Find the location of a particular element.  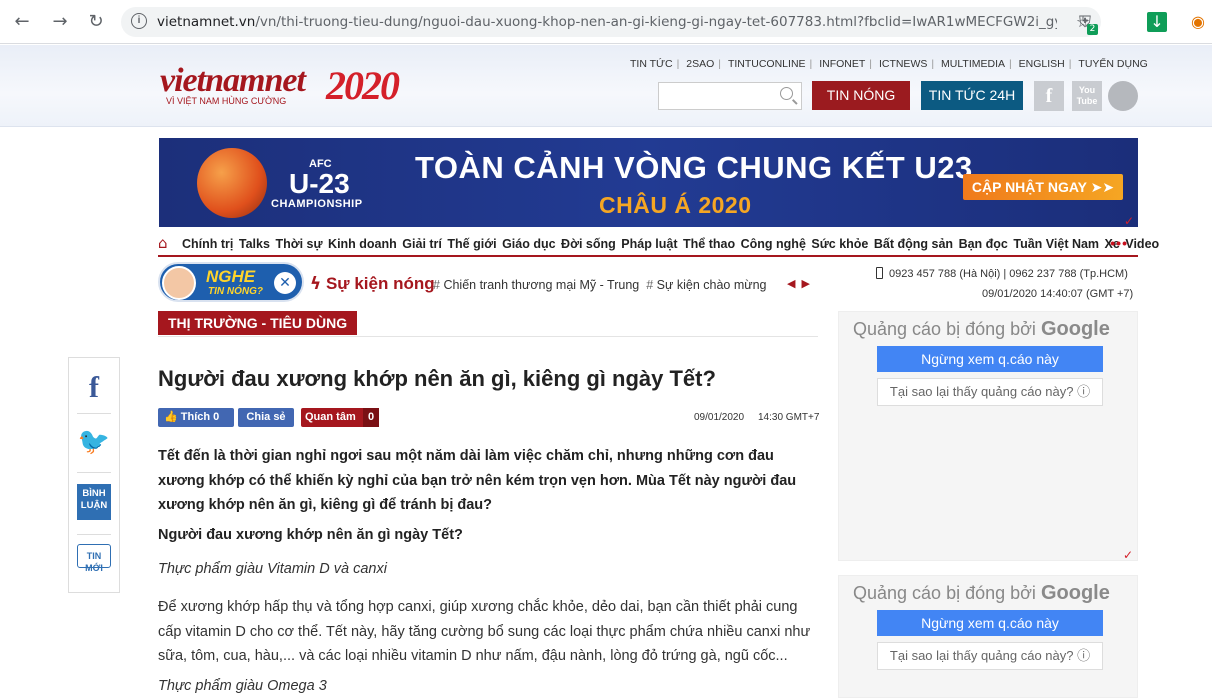

follow-button: Quan tâm 0 is located at coordinates (340, 417).